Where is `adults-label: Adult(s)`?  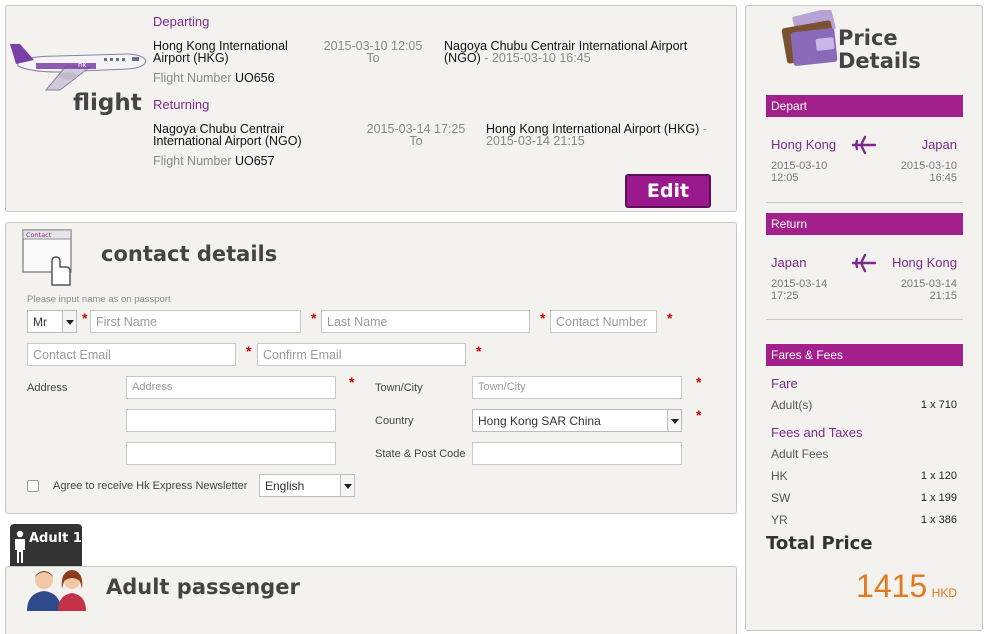 adults-label: Adult(s) is located at coordinates (792, 405).